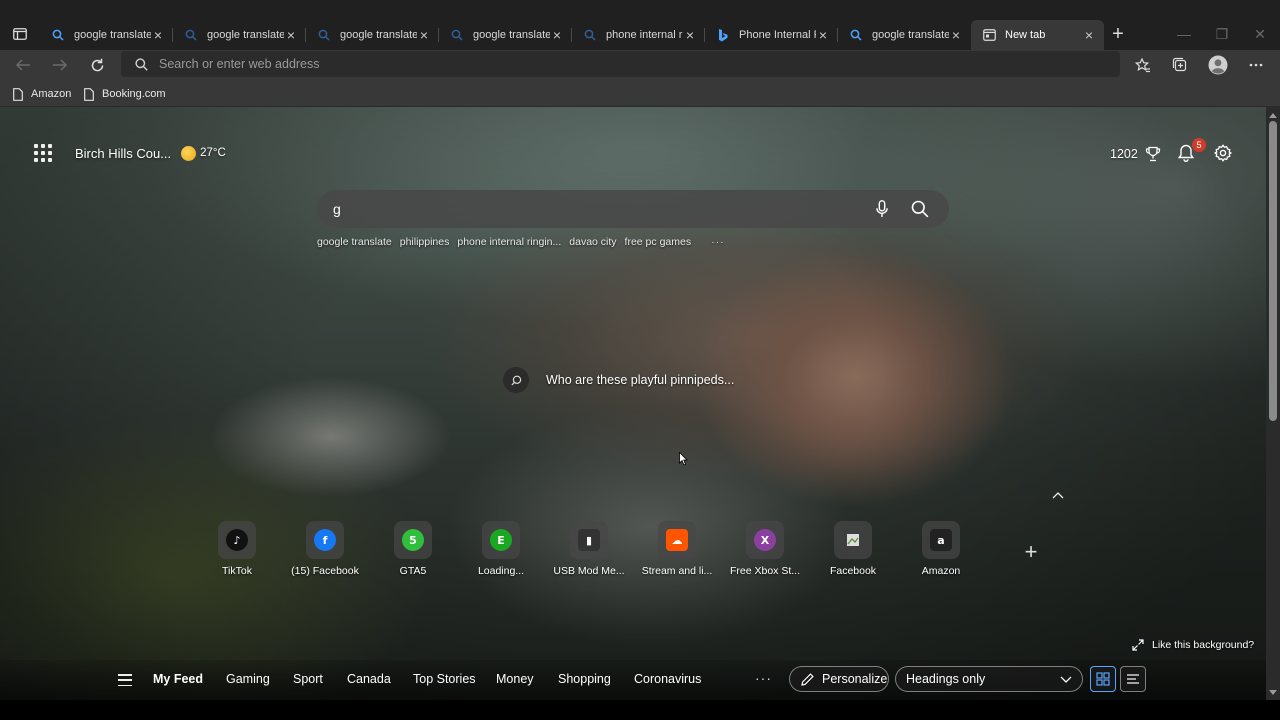 The image size is (1280, 720). Describe the element at coordinates (372, 35) in the screenshot. I see `tab-google-translate-3: google translate ×` at that location.